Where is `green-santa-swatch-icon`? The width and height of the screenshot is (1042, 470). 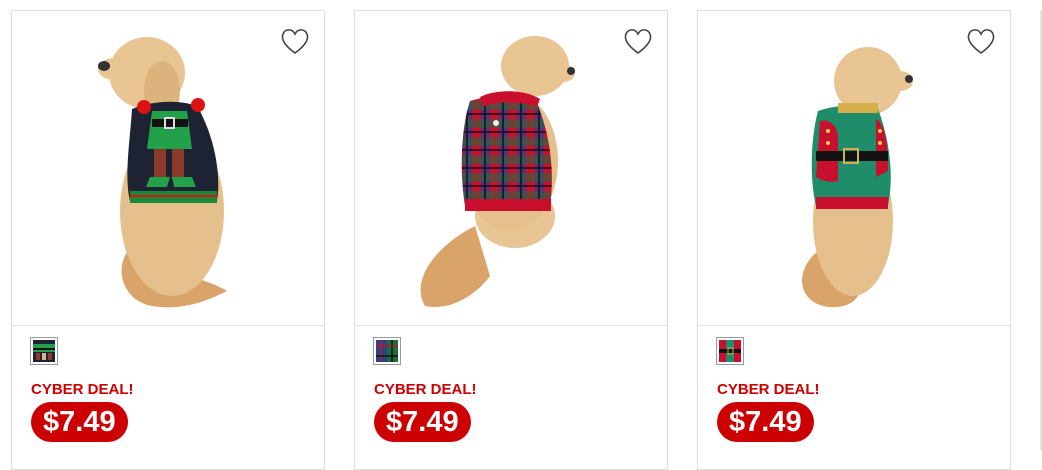
green-santa-swatch-icon is located at coordinates (730, 351).